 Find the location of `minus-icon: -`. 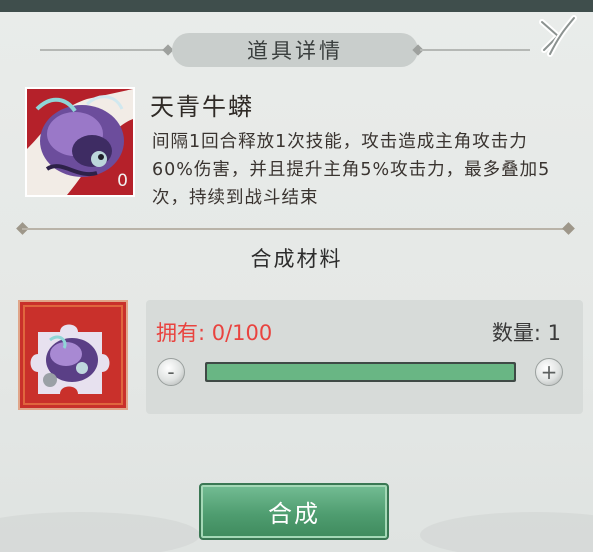

minus-icon: - is located at coordinates (171, 372).